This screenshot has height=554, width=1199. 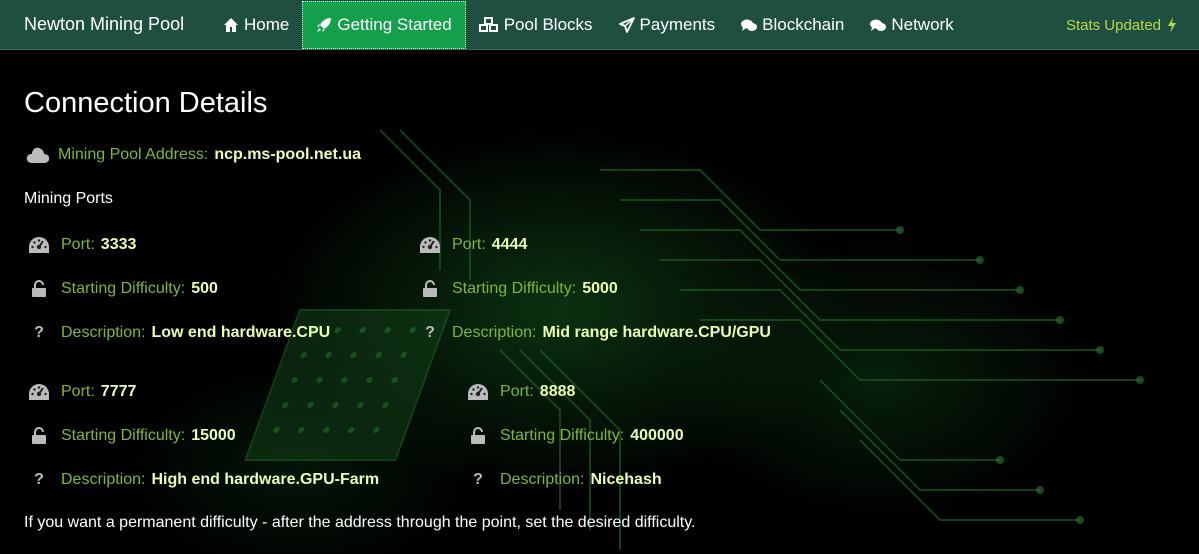 I want to click on difficulty-value: 500, so click(x=204, y=288).